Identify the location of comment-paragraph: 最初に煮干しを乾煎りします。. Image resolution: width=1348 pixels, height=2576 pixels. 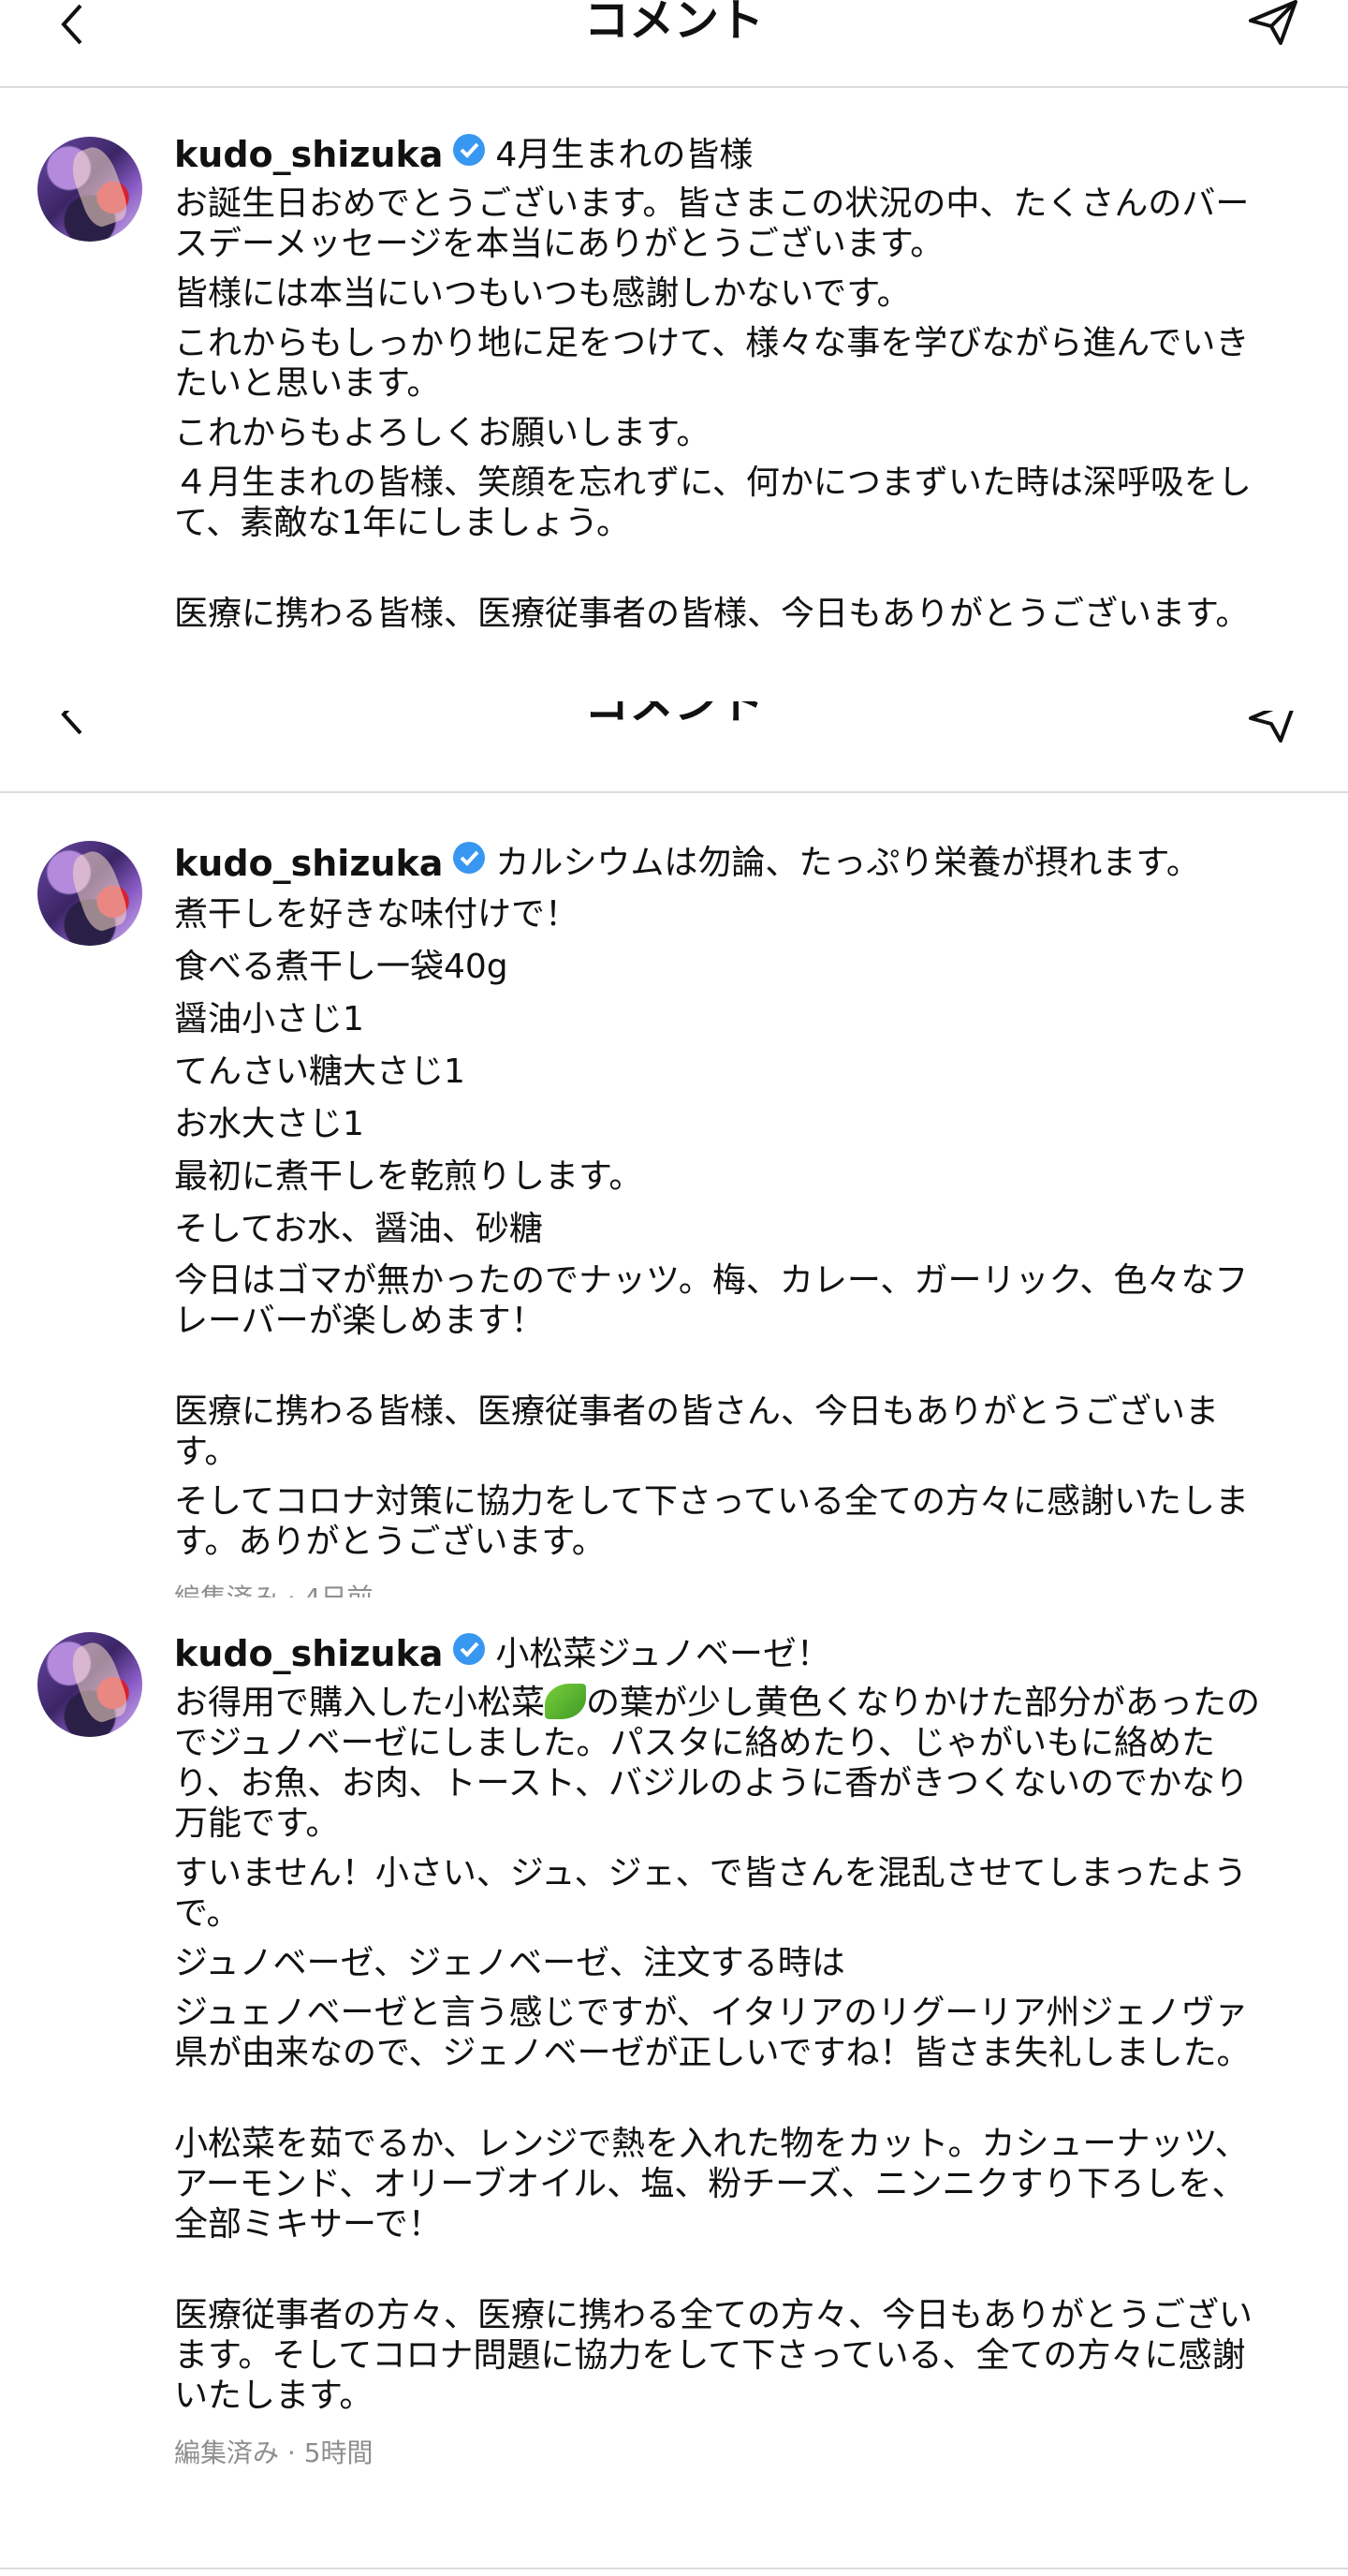
(408, 1176).